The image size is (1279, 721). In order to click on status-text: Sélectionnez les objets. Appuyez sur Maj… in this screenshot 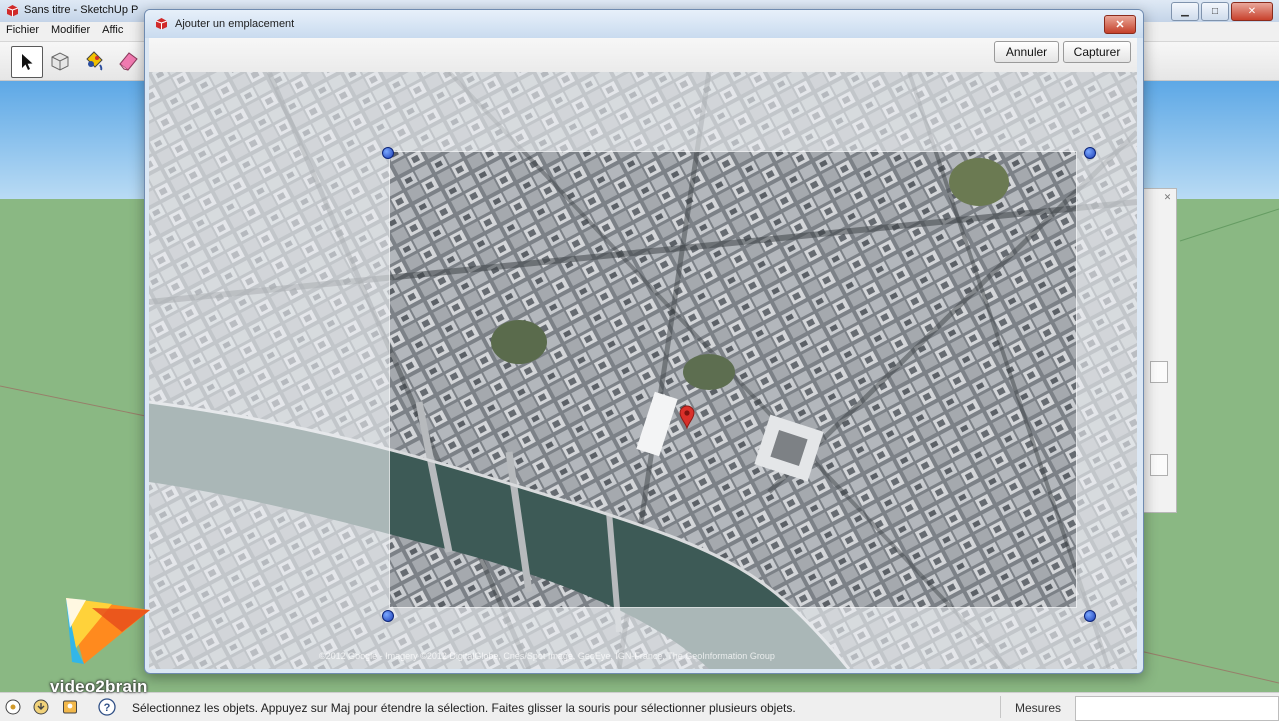, I will do `click(464, 708)`.